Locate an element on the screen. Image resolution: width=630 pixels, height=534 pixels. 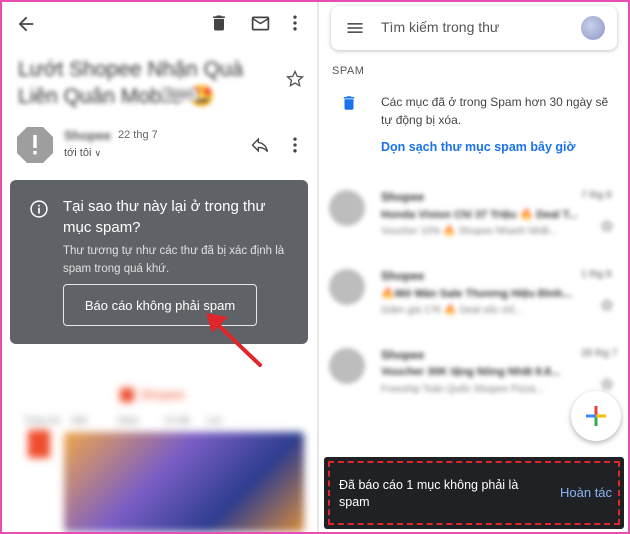
search-bar: Tìm kiếm trong thư is located at coordinates (474, 28).